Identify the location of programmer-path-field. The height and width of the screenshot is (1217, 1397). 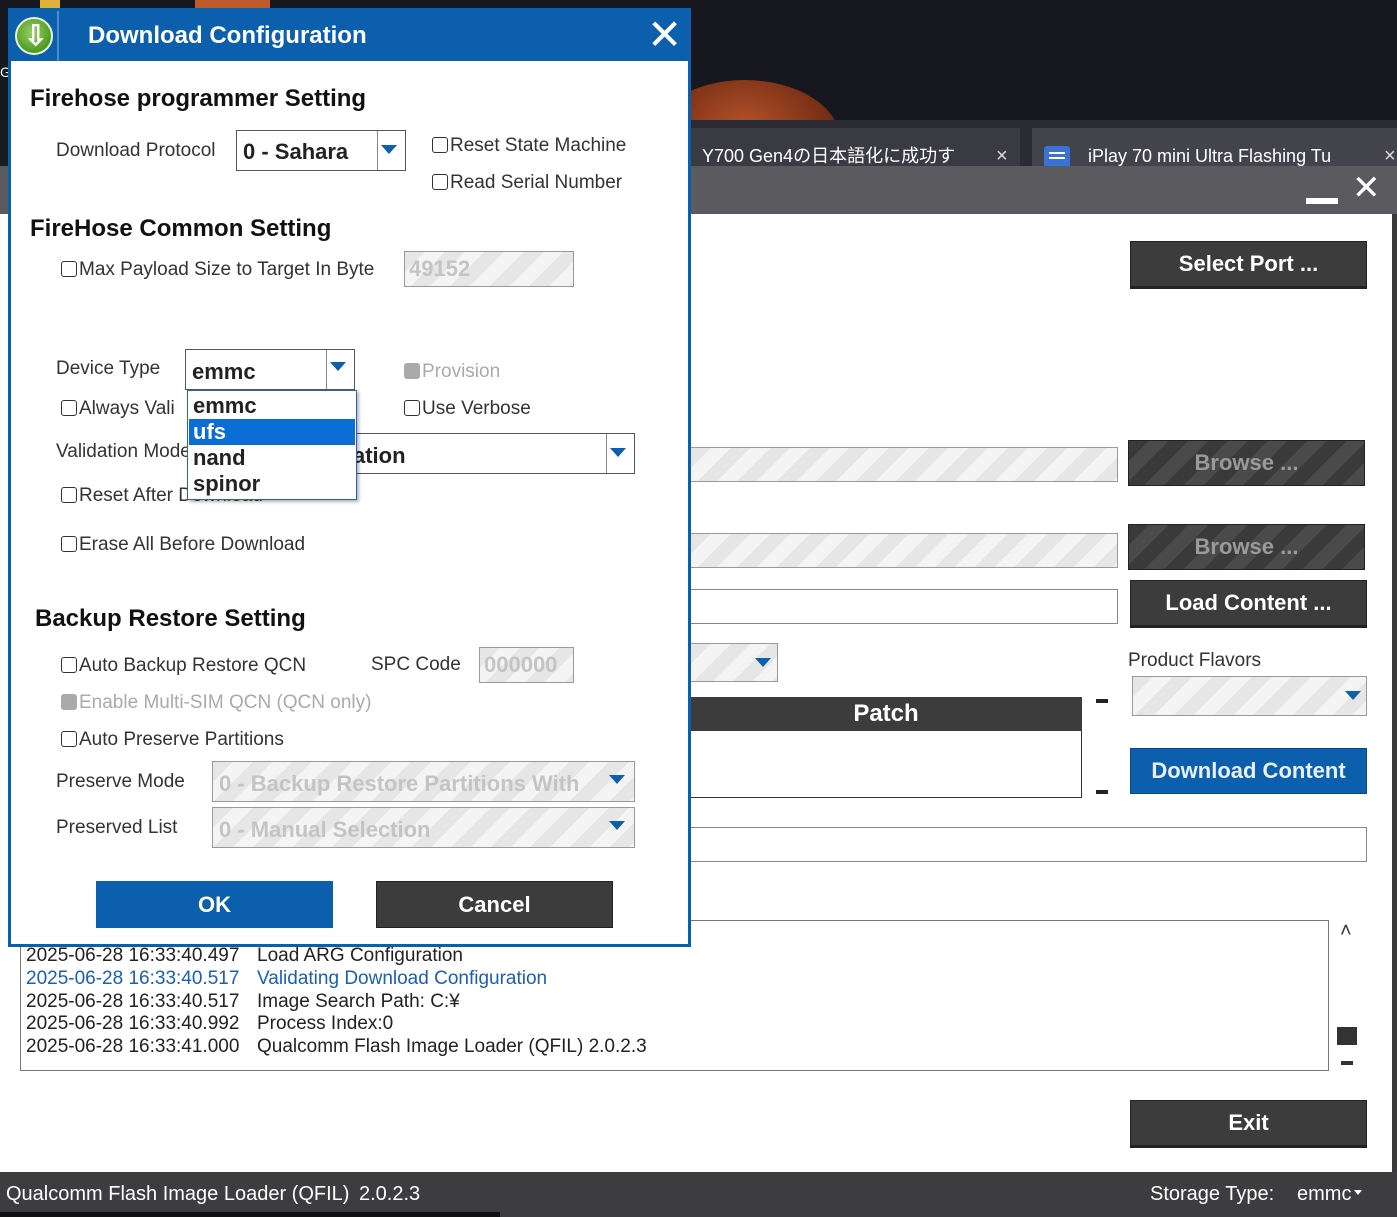
(904, 464).